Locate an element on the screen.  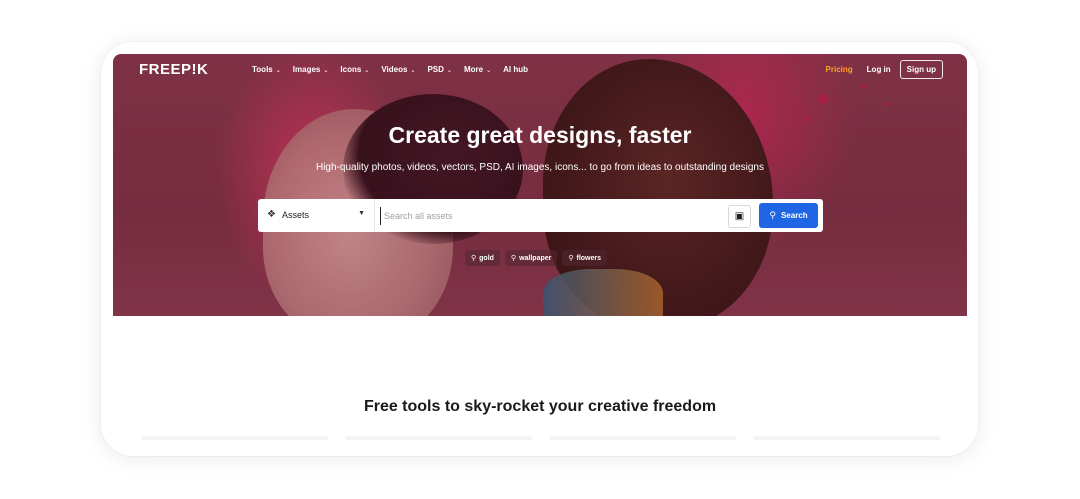
nav-item-icons: Icons ⌄ is located at coordinates (354, 69).